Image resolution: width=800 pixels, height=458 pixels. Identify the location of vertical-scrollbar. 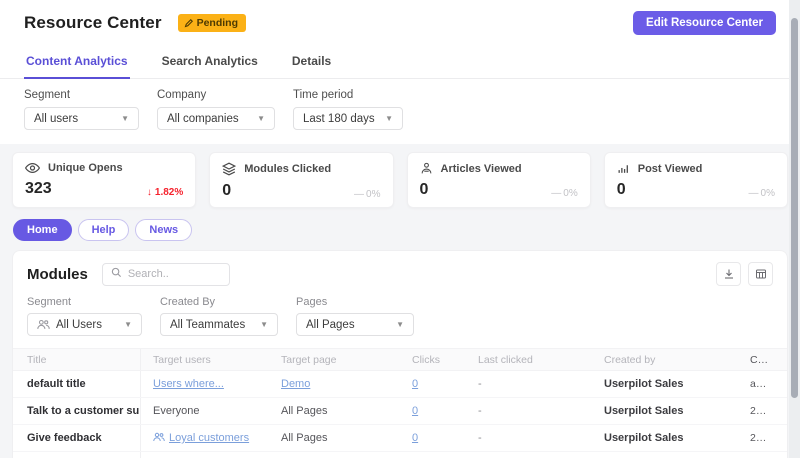
(794, 229).